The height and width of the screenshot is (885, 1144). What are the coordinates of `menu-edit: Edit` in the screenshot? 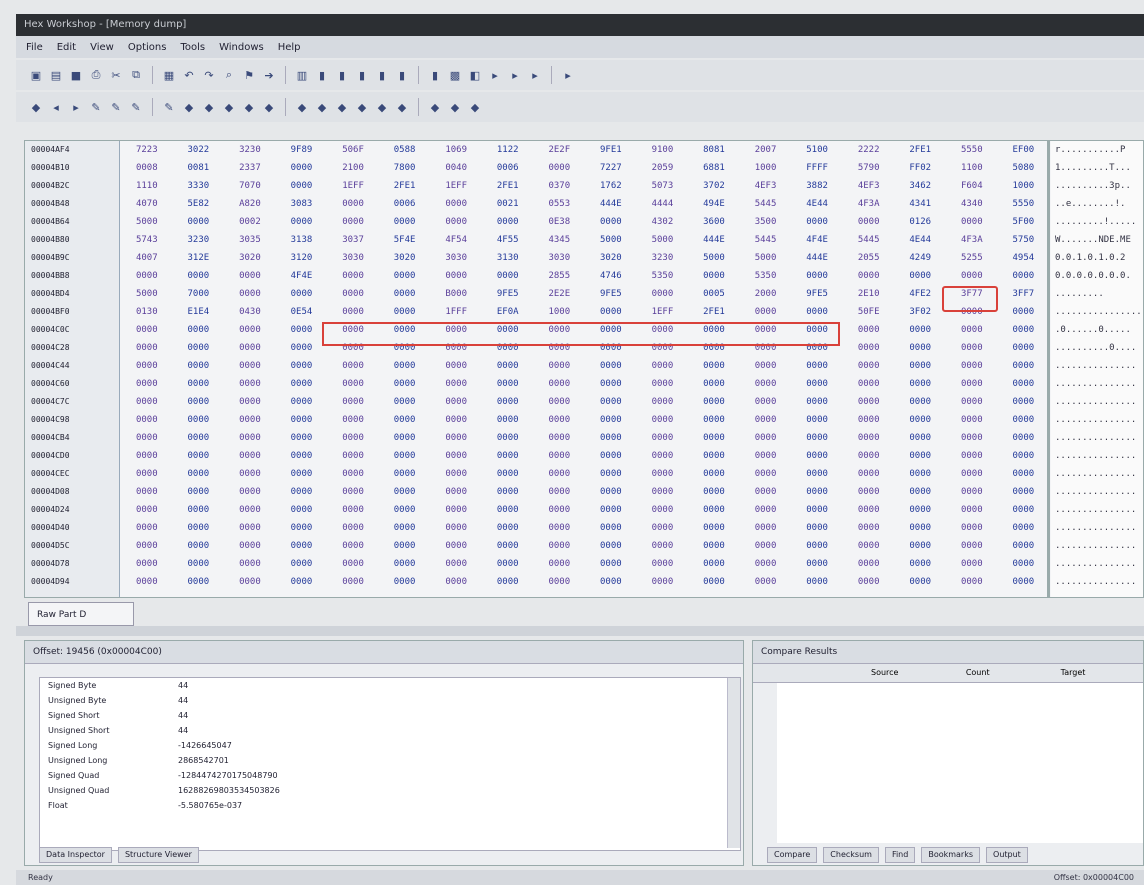 It's located at (66, 47).